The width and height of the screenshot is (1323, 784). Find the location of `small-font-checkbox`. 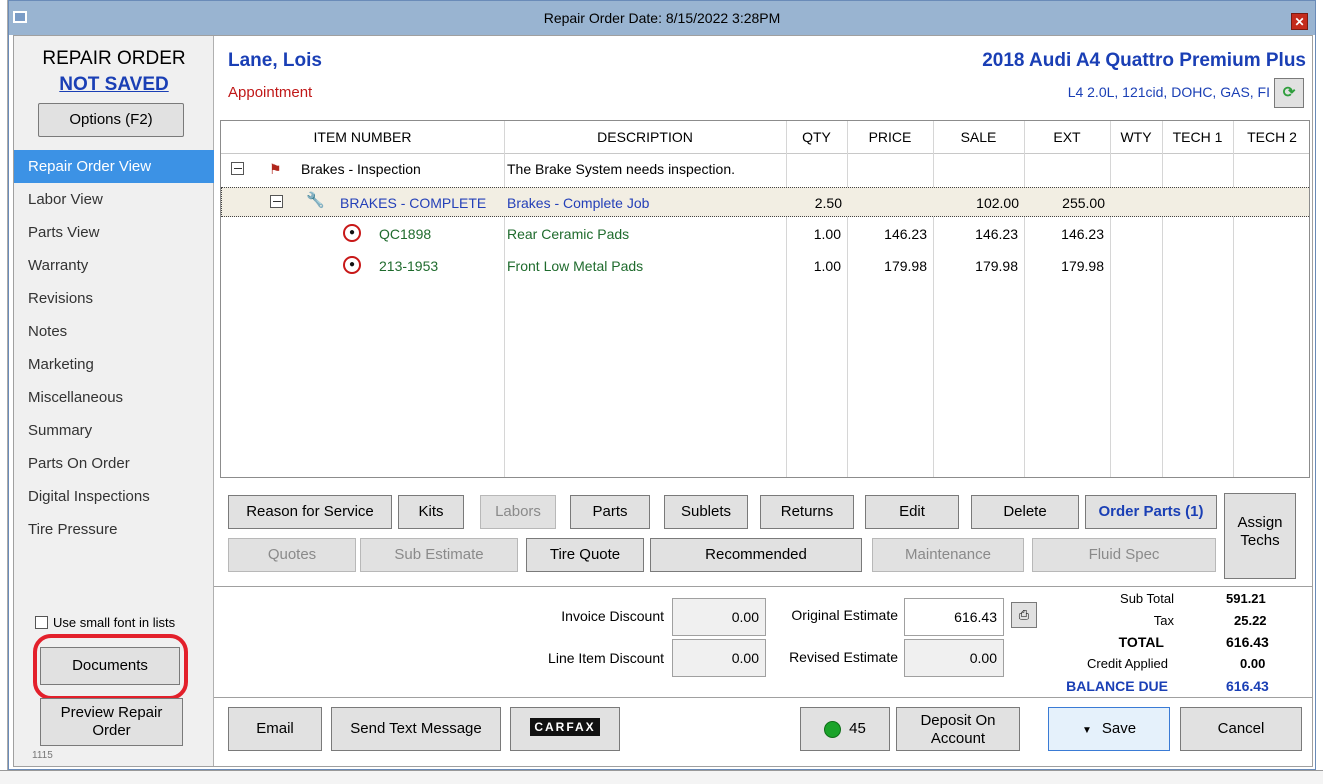

small-font-checkbox is located at coordinates (41, 622).